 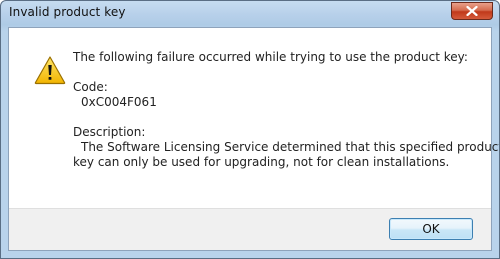 I want to click on warning-icon, so click(x=50, y=70).